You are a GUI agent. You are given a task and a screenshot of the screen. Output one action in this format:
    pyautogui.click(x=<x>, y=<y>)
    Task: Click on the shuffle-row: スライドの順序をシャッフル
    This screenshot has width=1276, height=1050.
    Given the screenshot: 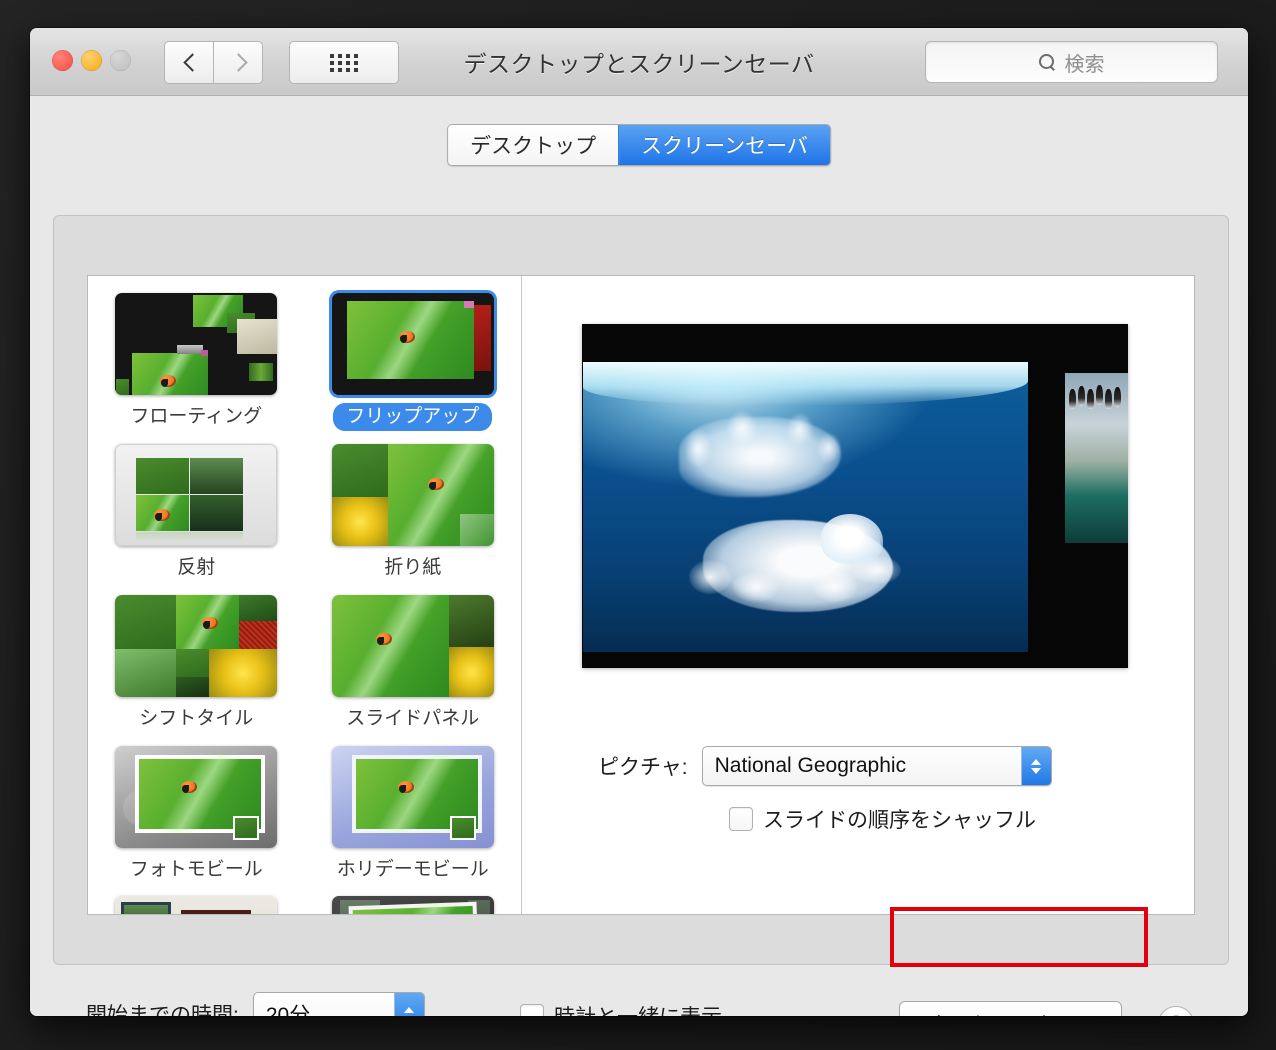 What is the action you would take?
    pyautogui.click(x=858, y=819)
    